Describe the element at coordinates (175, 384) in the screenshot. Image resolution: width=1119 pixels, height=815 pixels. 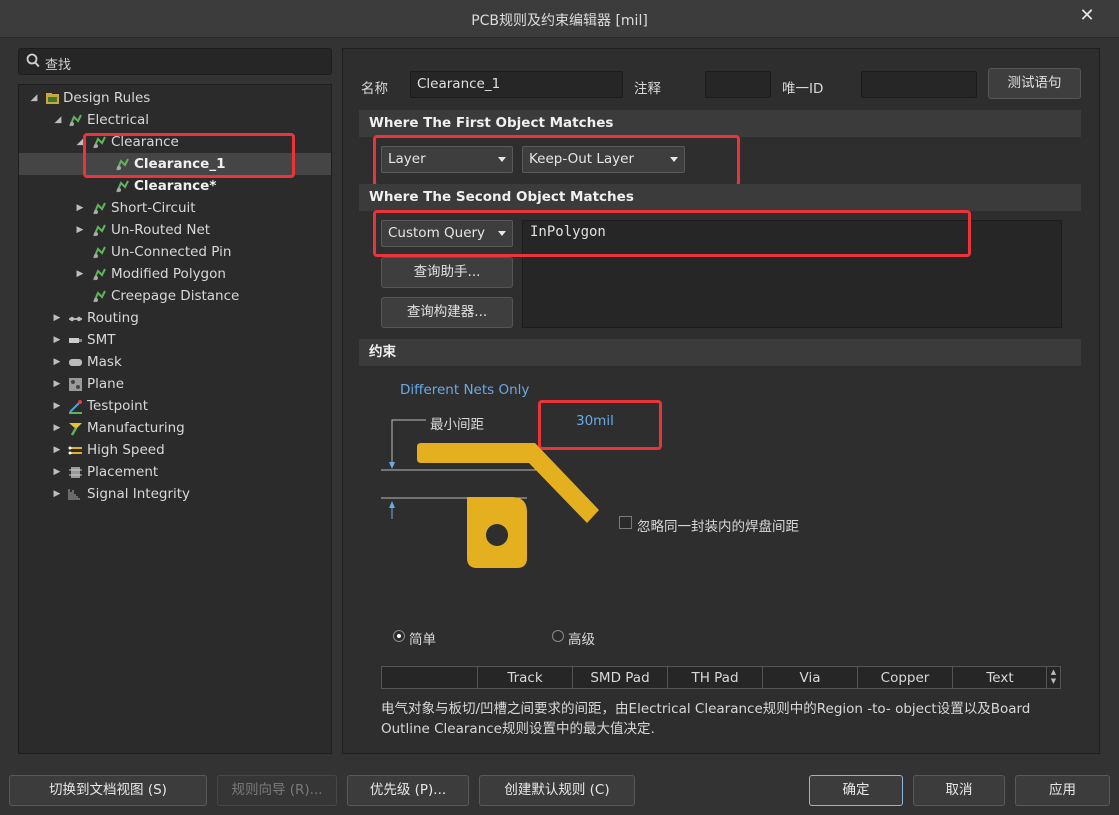
I see `tree-item-plane: ▶ Plane` at that location.